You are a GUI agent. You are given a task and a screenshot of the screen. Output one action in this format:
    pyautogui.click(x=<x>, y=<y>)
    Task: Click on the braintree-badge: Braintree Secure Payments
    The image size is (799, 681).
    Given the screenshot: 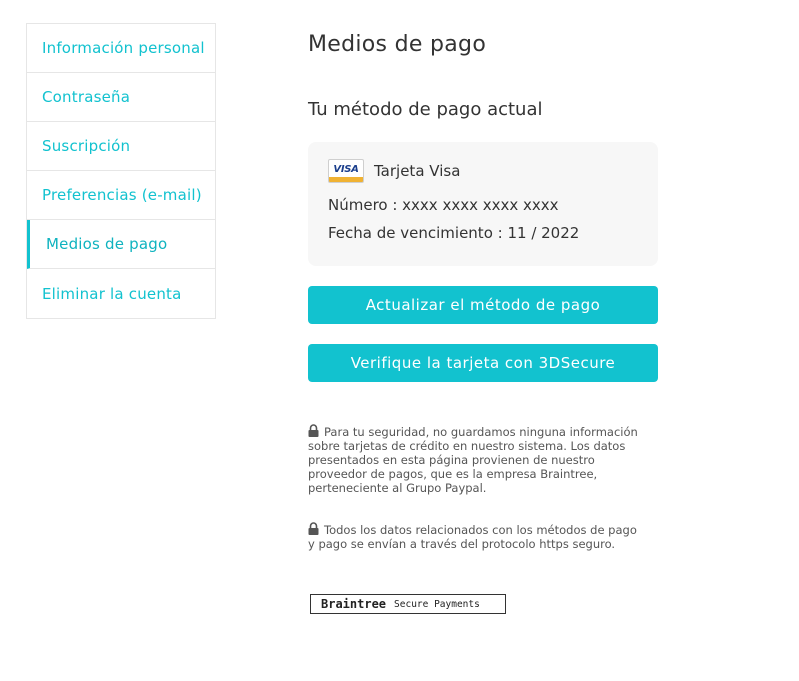 What is the action you would take?
    pyautogui.click(x=408, y=604)
    